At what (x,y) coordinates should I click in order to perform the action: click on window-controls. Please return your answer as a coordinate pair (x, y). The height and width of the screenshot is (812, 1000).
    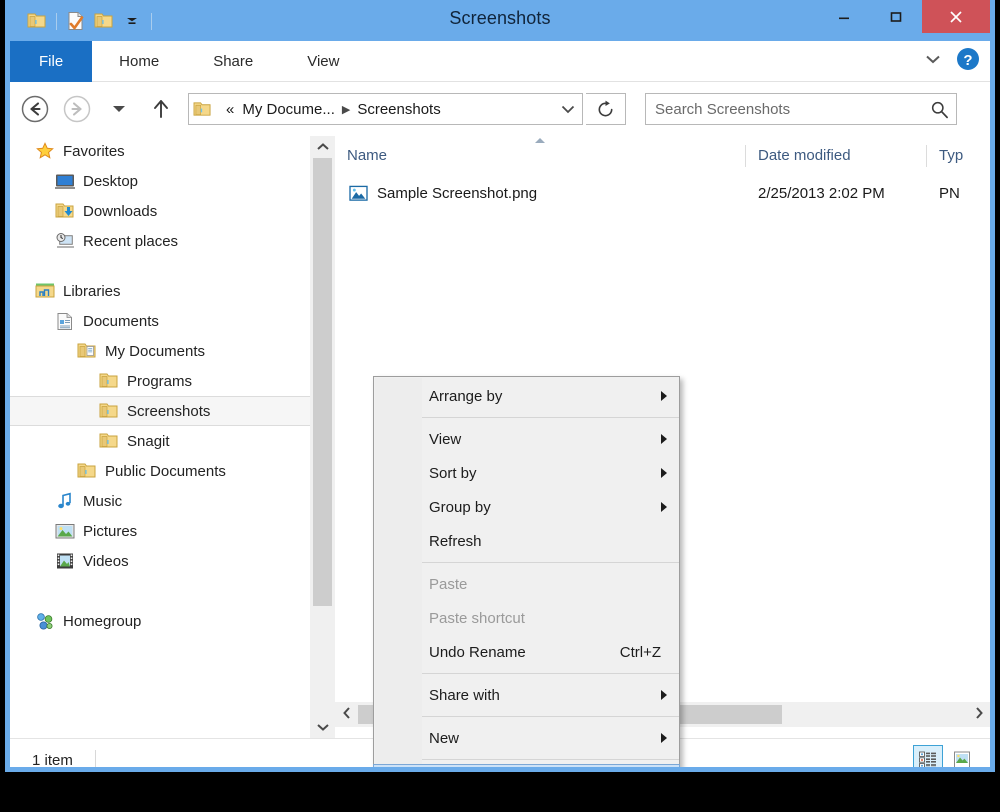
    Looking at the image, I should click on (904, 16).